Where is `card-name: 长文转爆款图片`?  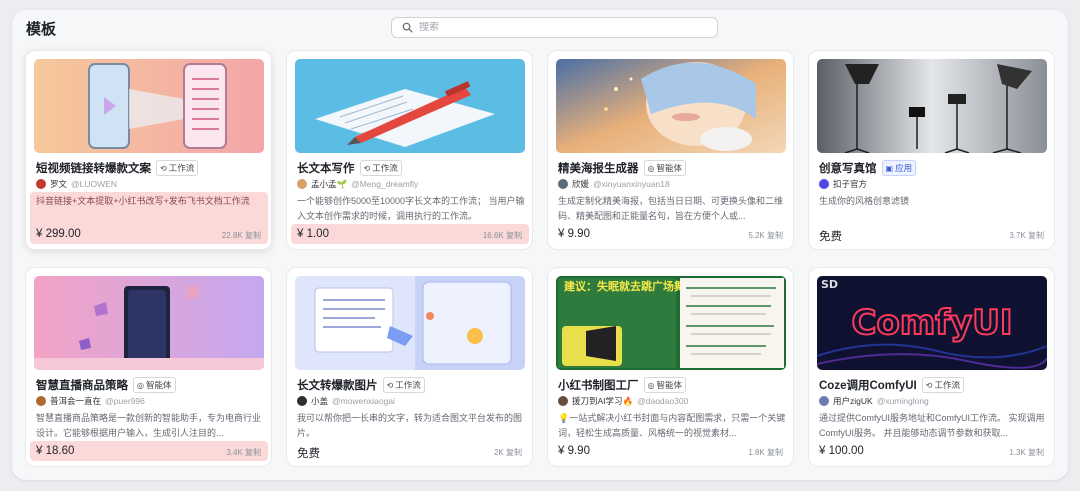
card-name: 长文转爆款图片 is located at coordinates (337, 386).